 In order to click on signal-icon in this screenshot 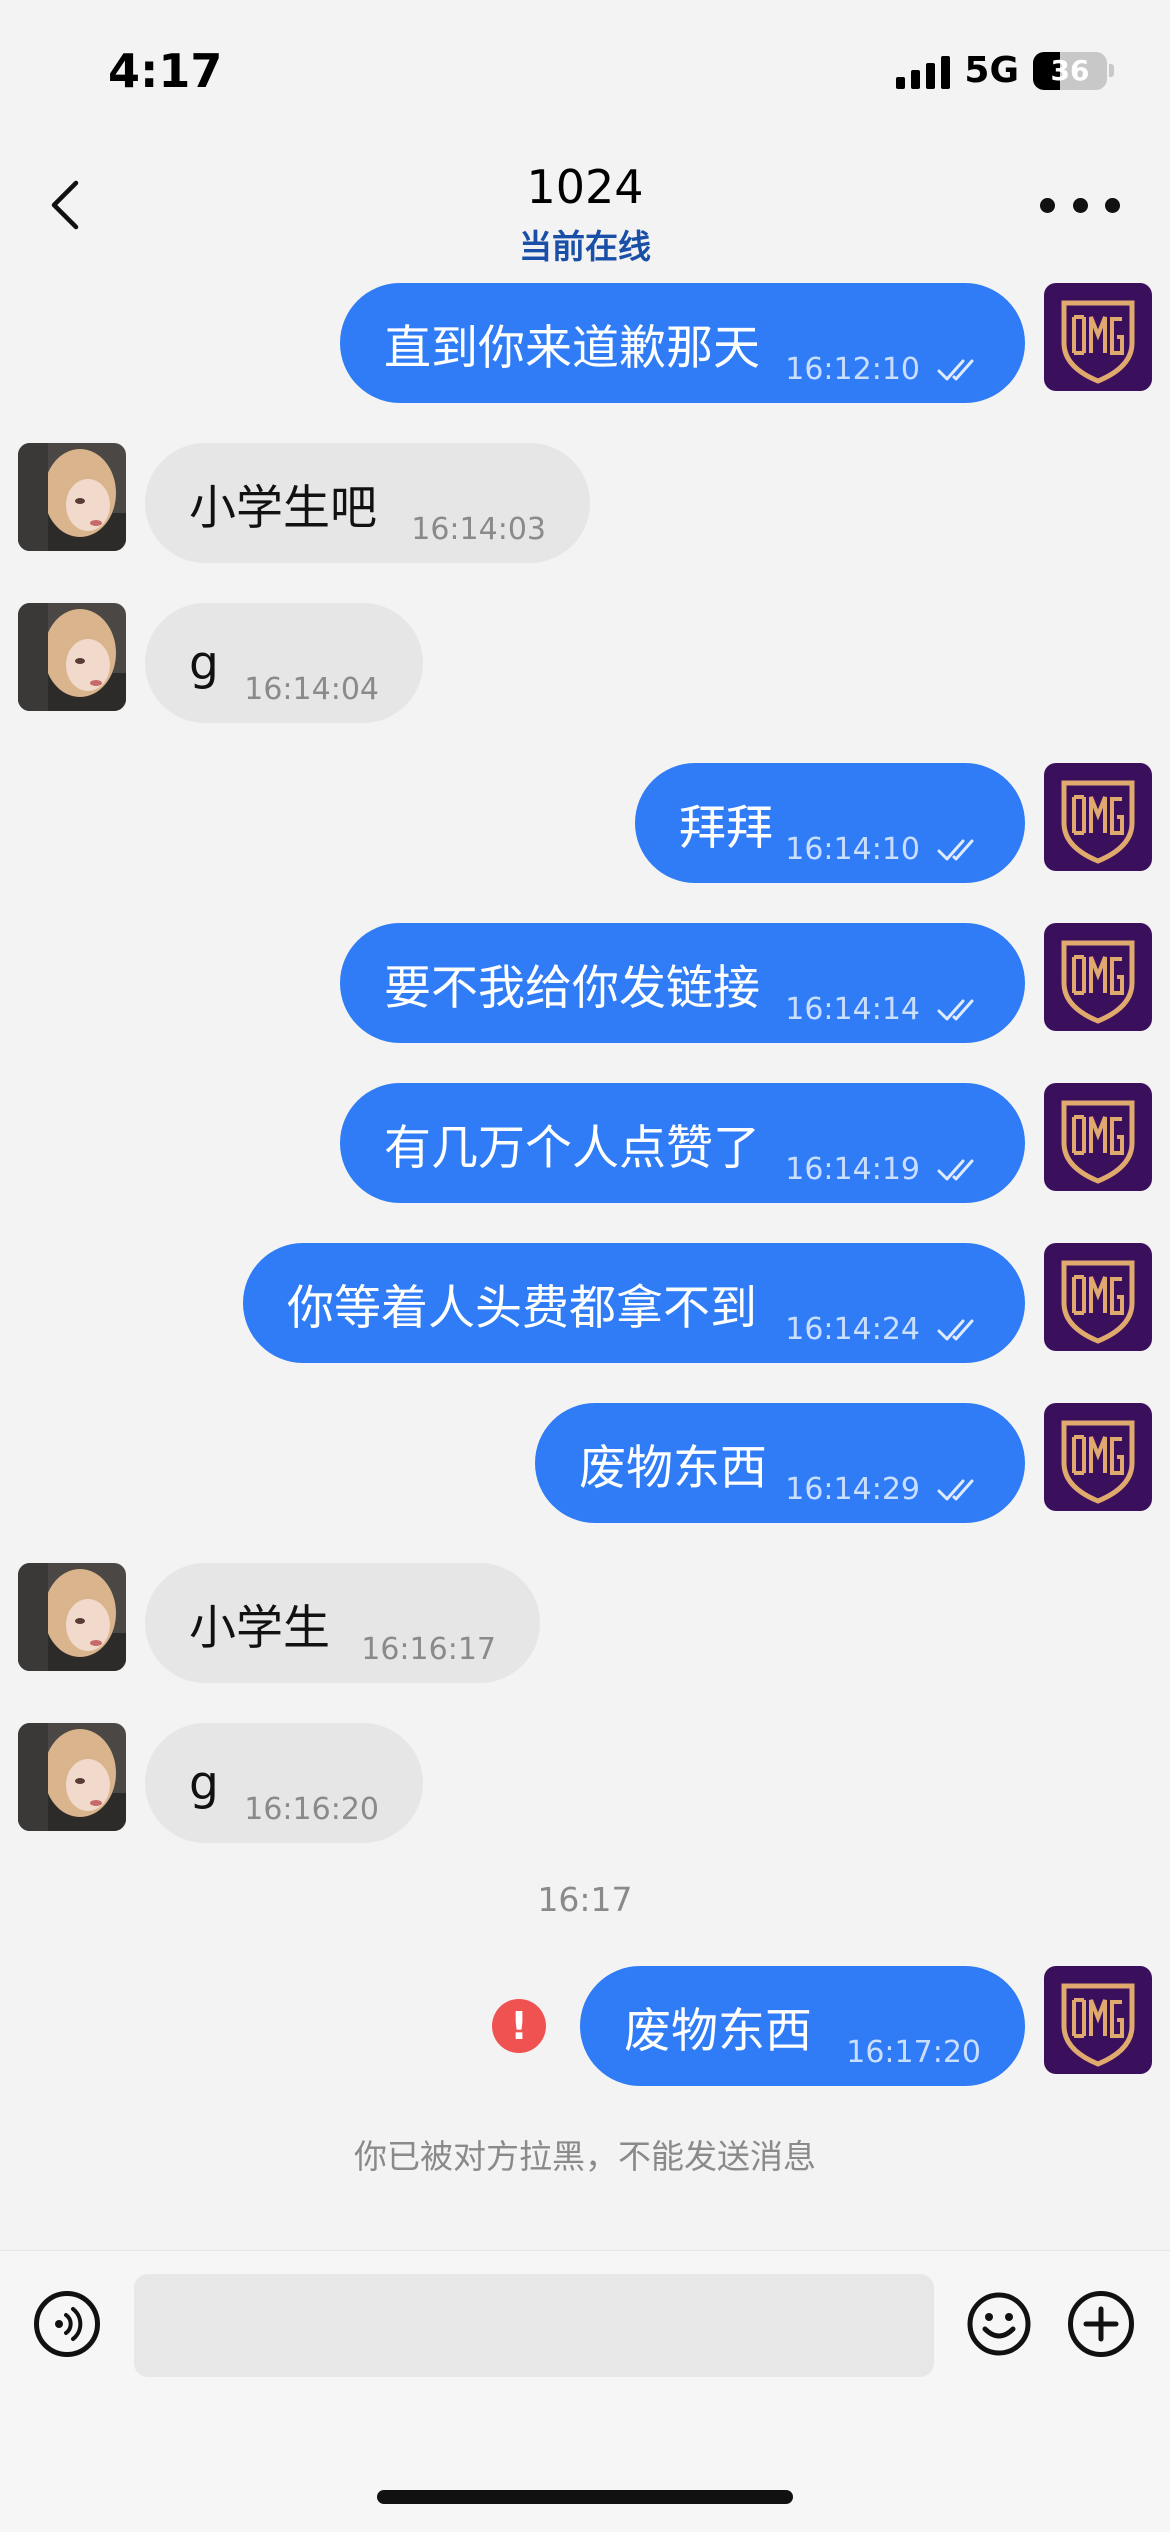, I will do `click(923, 71)`.